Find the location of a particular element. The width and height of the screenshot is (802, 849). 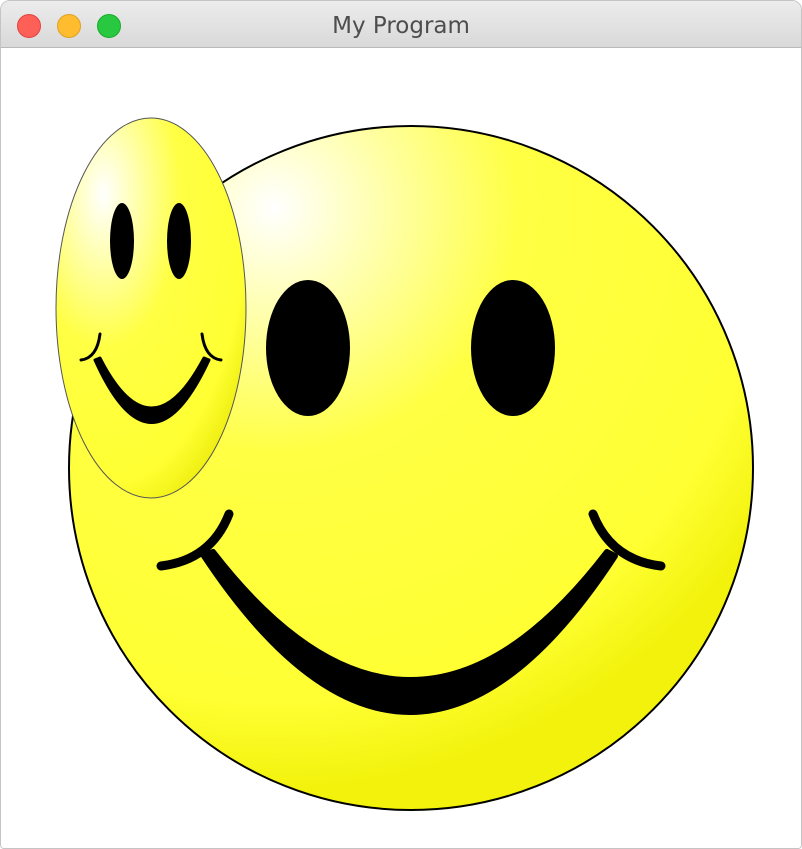

small-smiley-face is located at coordinates (151, 308).